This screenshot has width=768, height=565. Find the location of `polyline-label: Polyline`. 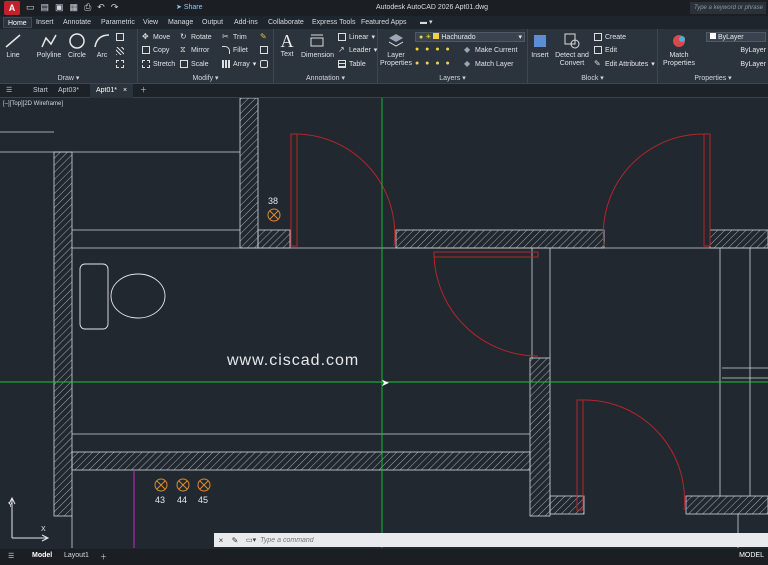

polyline-label: Polyline is located at coordinates (49, 55).